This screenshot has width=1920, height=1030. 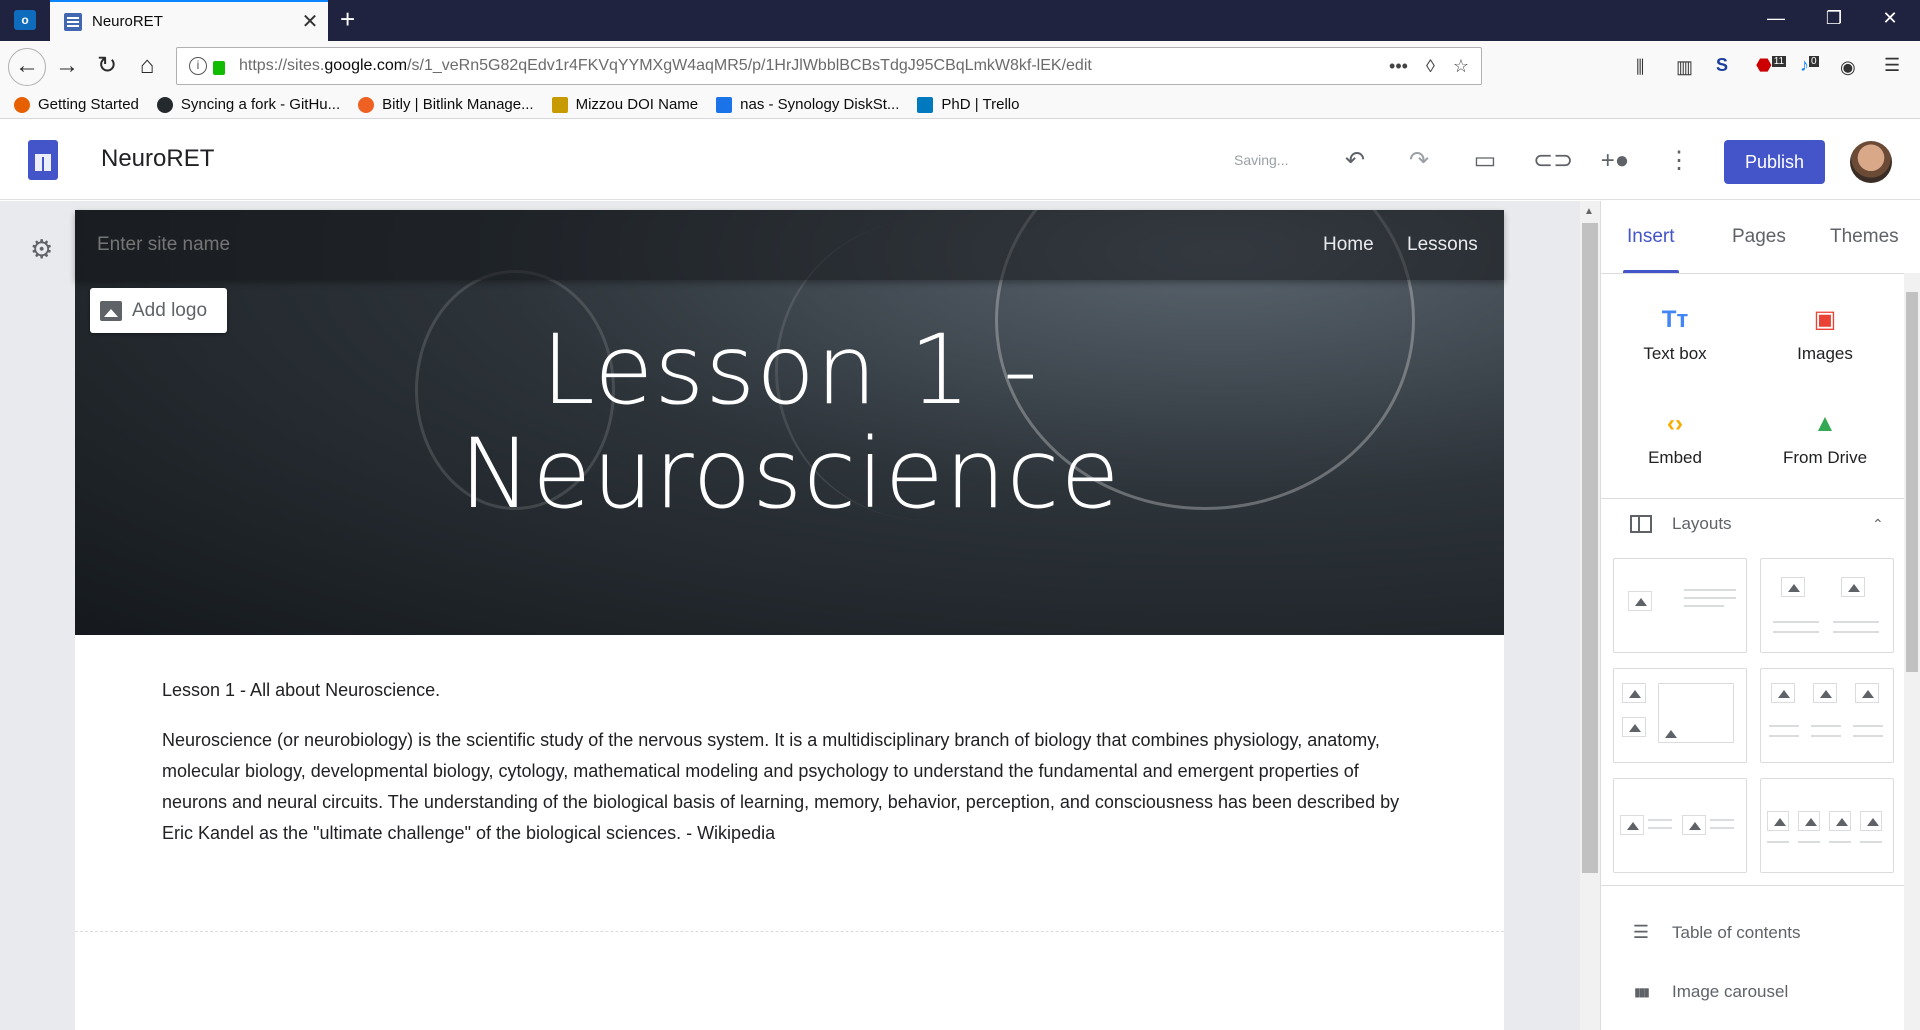 I want to click on image-icon, so click(x=111, y=310).